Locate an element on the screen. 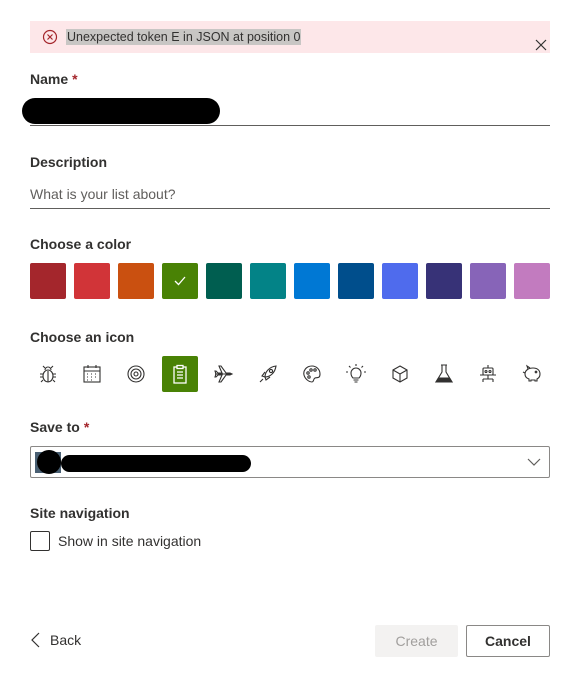 The height and width of the screenshot is (683, 581). back-label: Back is located at coordinates (66, 640).